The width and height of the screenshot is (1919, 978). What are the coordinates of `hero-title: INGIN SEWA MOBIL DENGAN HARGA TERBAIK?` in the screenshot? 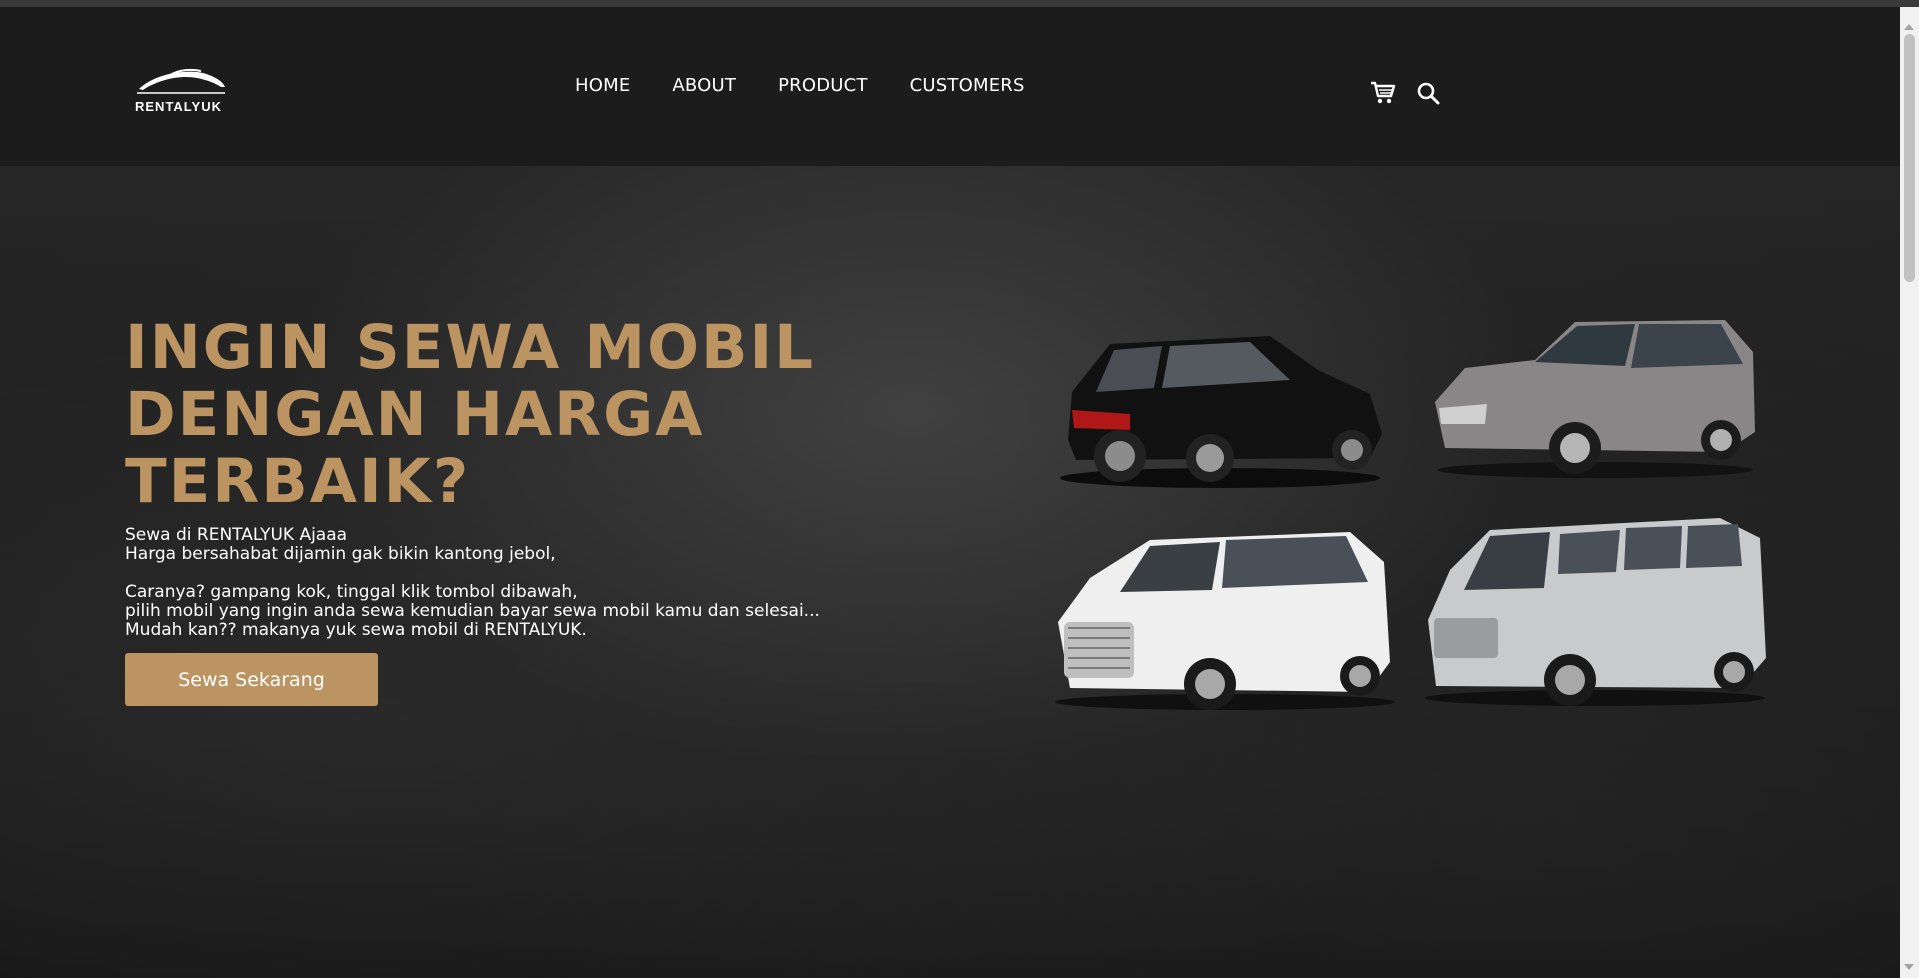 It's located at (525, 414).